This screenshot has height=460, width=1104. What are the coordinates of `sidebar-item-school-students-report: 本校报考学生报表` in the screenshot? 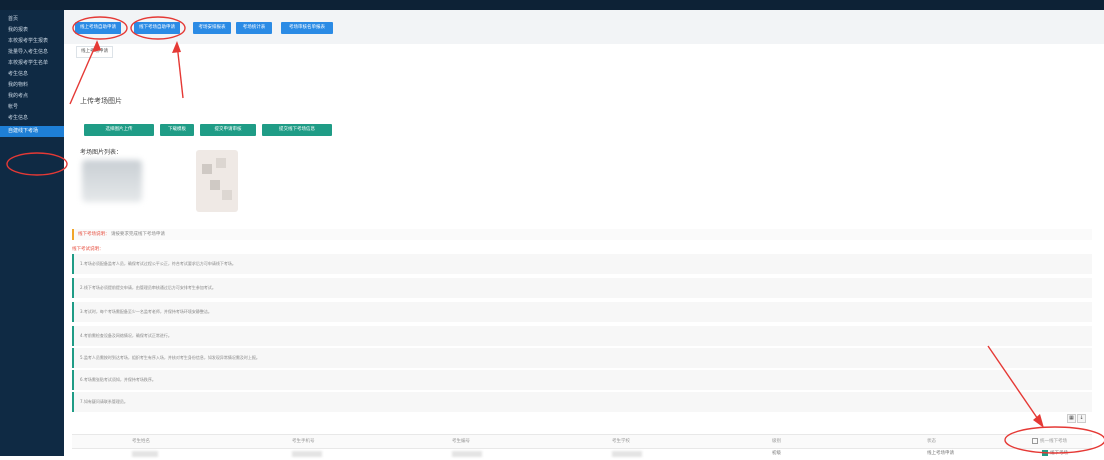 It's located at (32, 41).